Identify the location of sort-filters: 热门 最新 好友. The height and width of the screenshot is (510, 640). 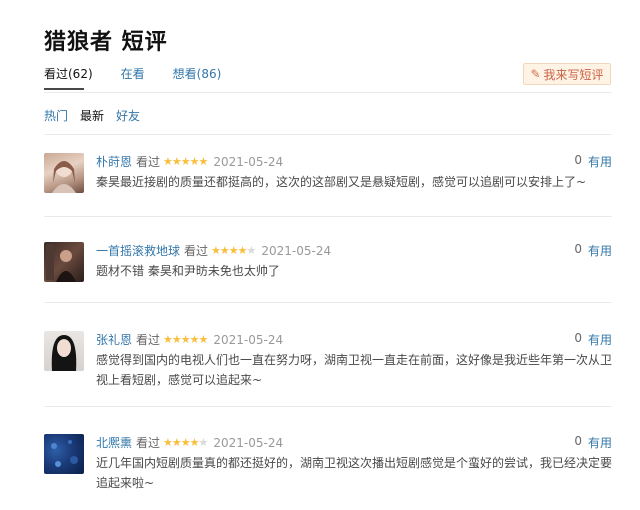
(98, 115).